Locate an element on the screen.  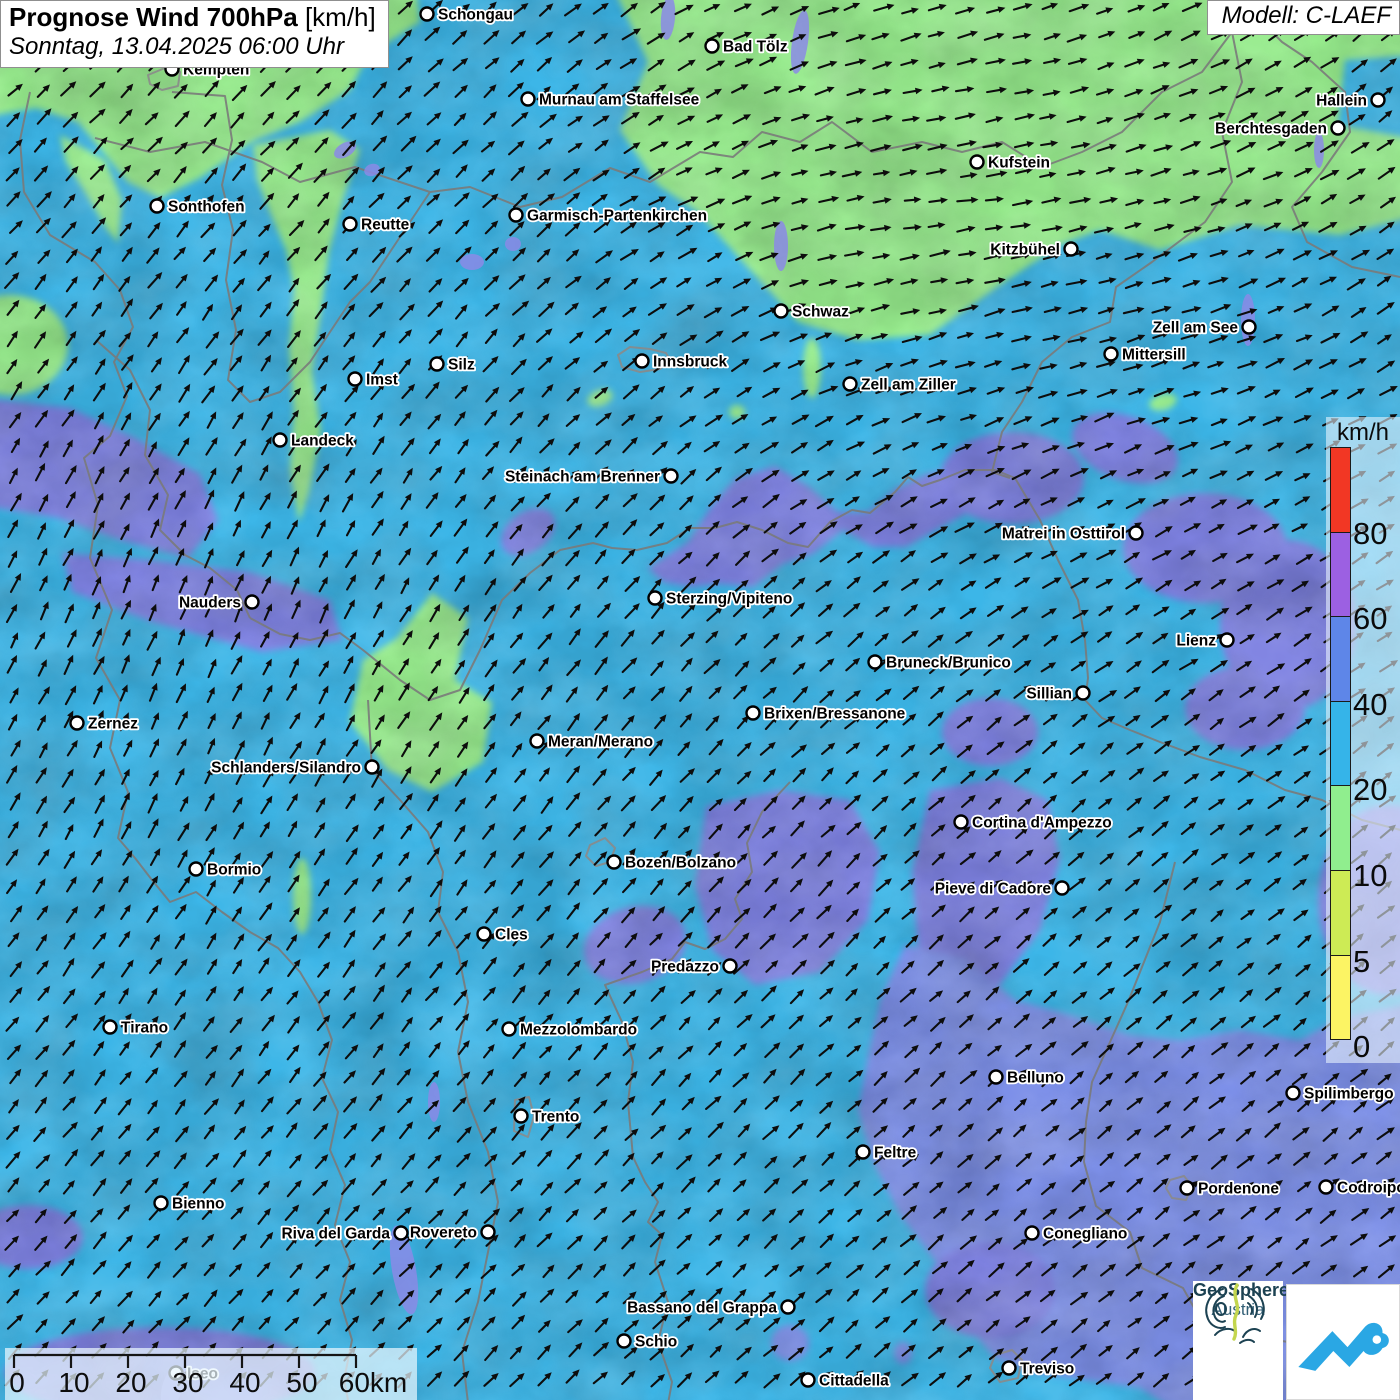
legend-tick-label: 40 is located at coordinates (1370, 704).